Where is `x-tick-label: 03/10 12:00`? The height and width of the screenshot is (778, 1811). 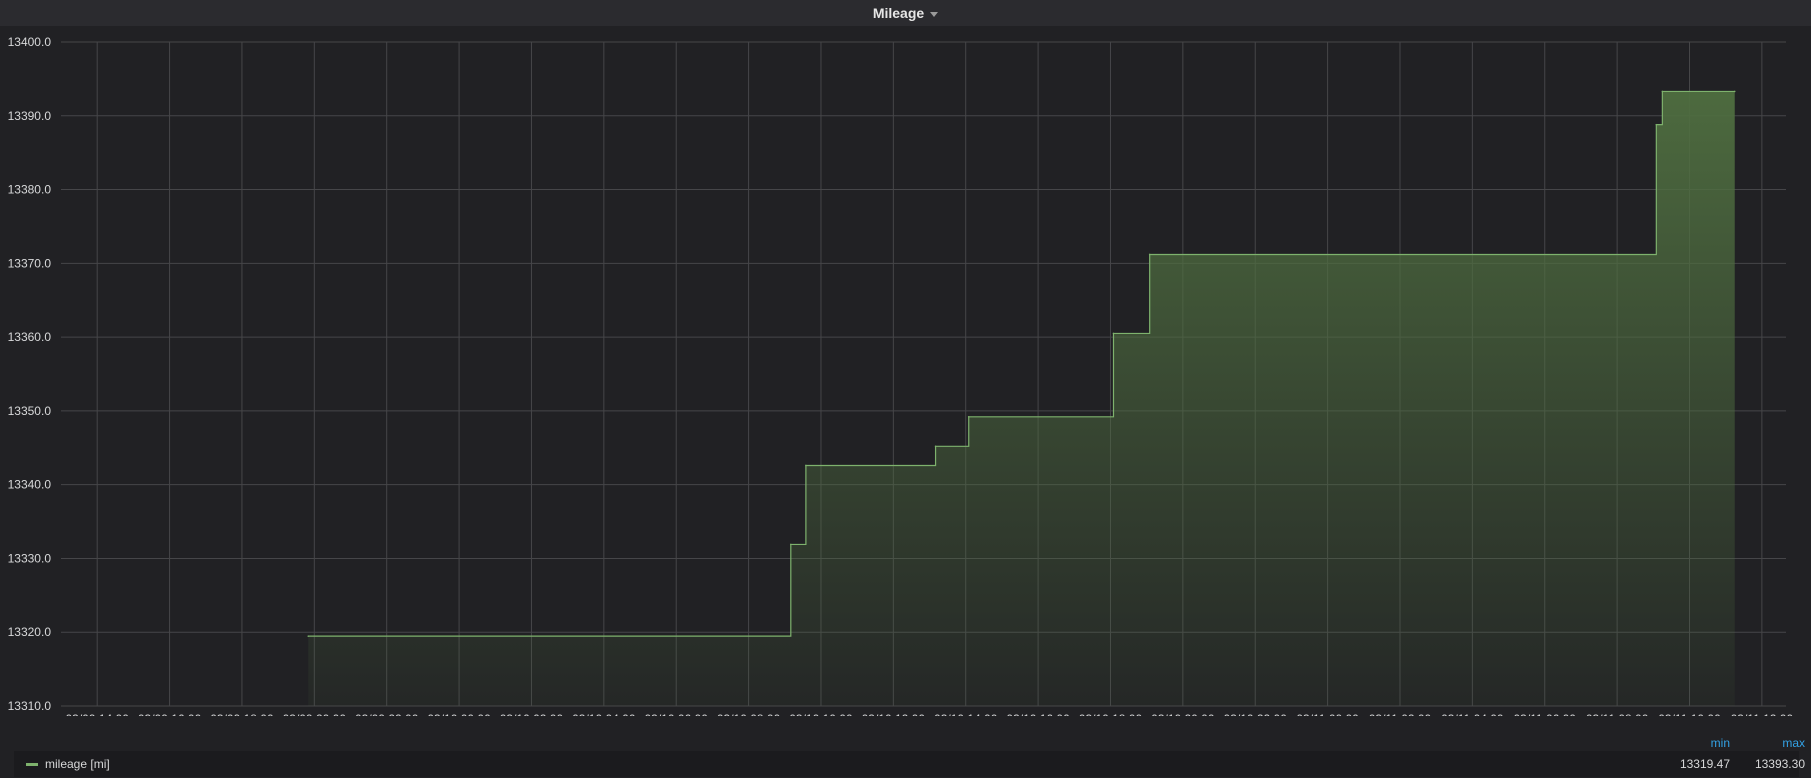 x-tick-label: 03/10 12:00 is located at coordinates (894, 714).